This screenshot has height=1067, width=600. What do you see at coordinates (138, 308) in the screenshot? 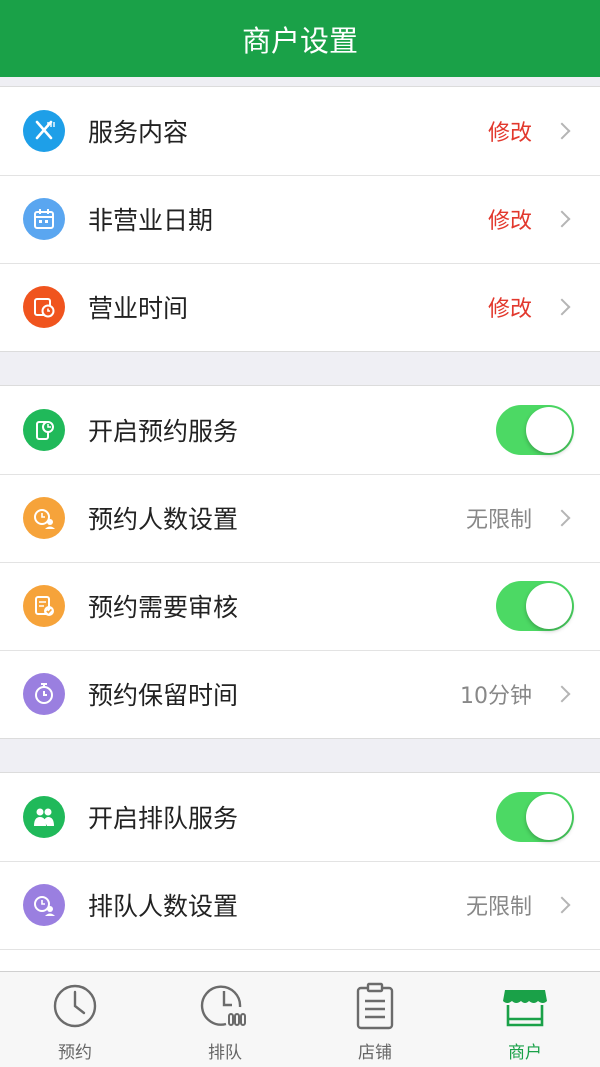
I see `row-label: 营业时间` at bounding box center [138, 308].